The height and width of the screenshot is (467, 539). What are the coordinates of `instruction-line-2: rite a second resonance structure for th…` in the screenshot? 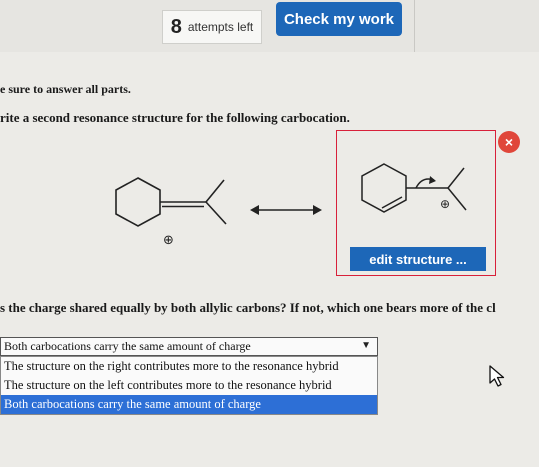 It's located at (175, 117).